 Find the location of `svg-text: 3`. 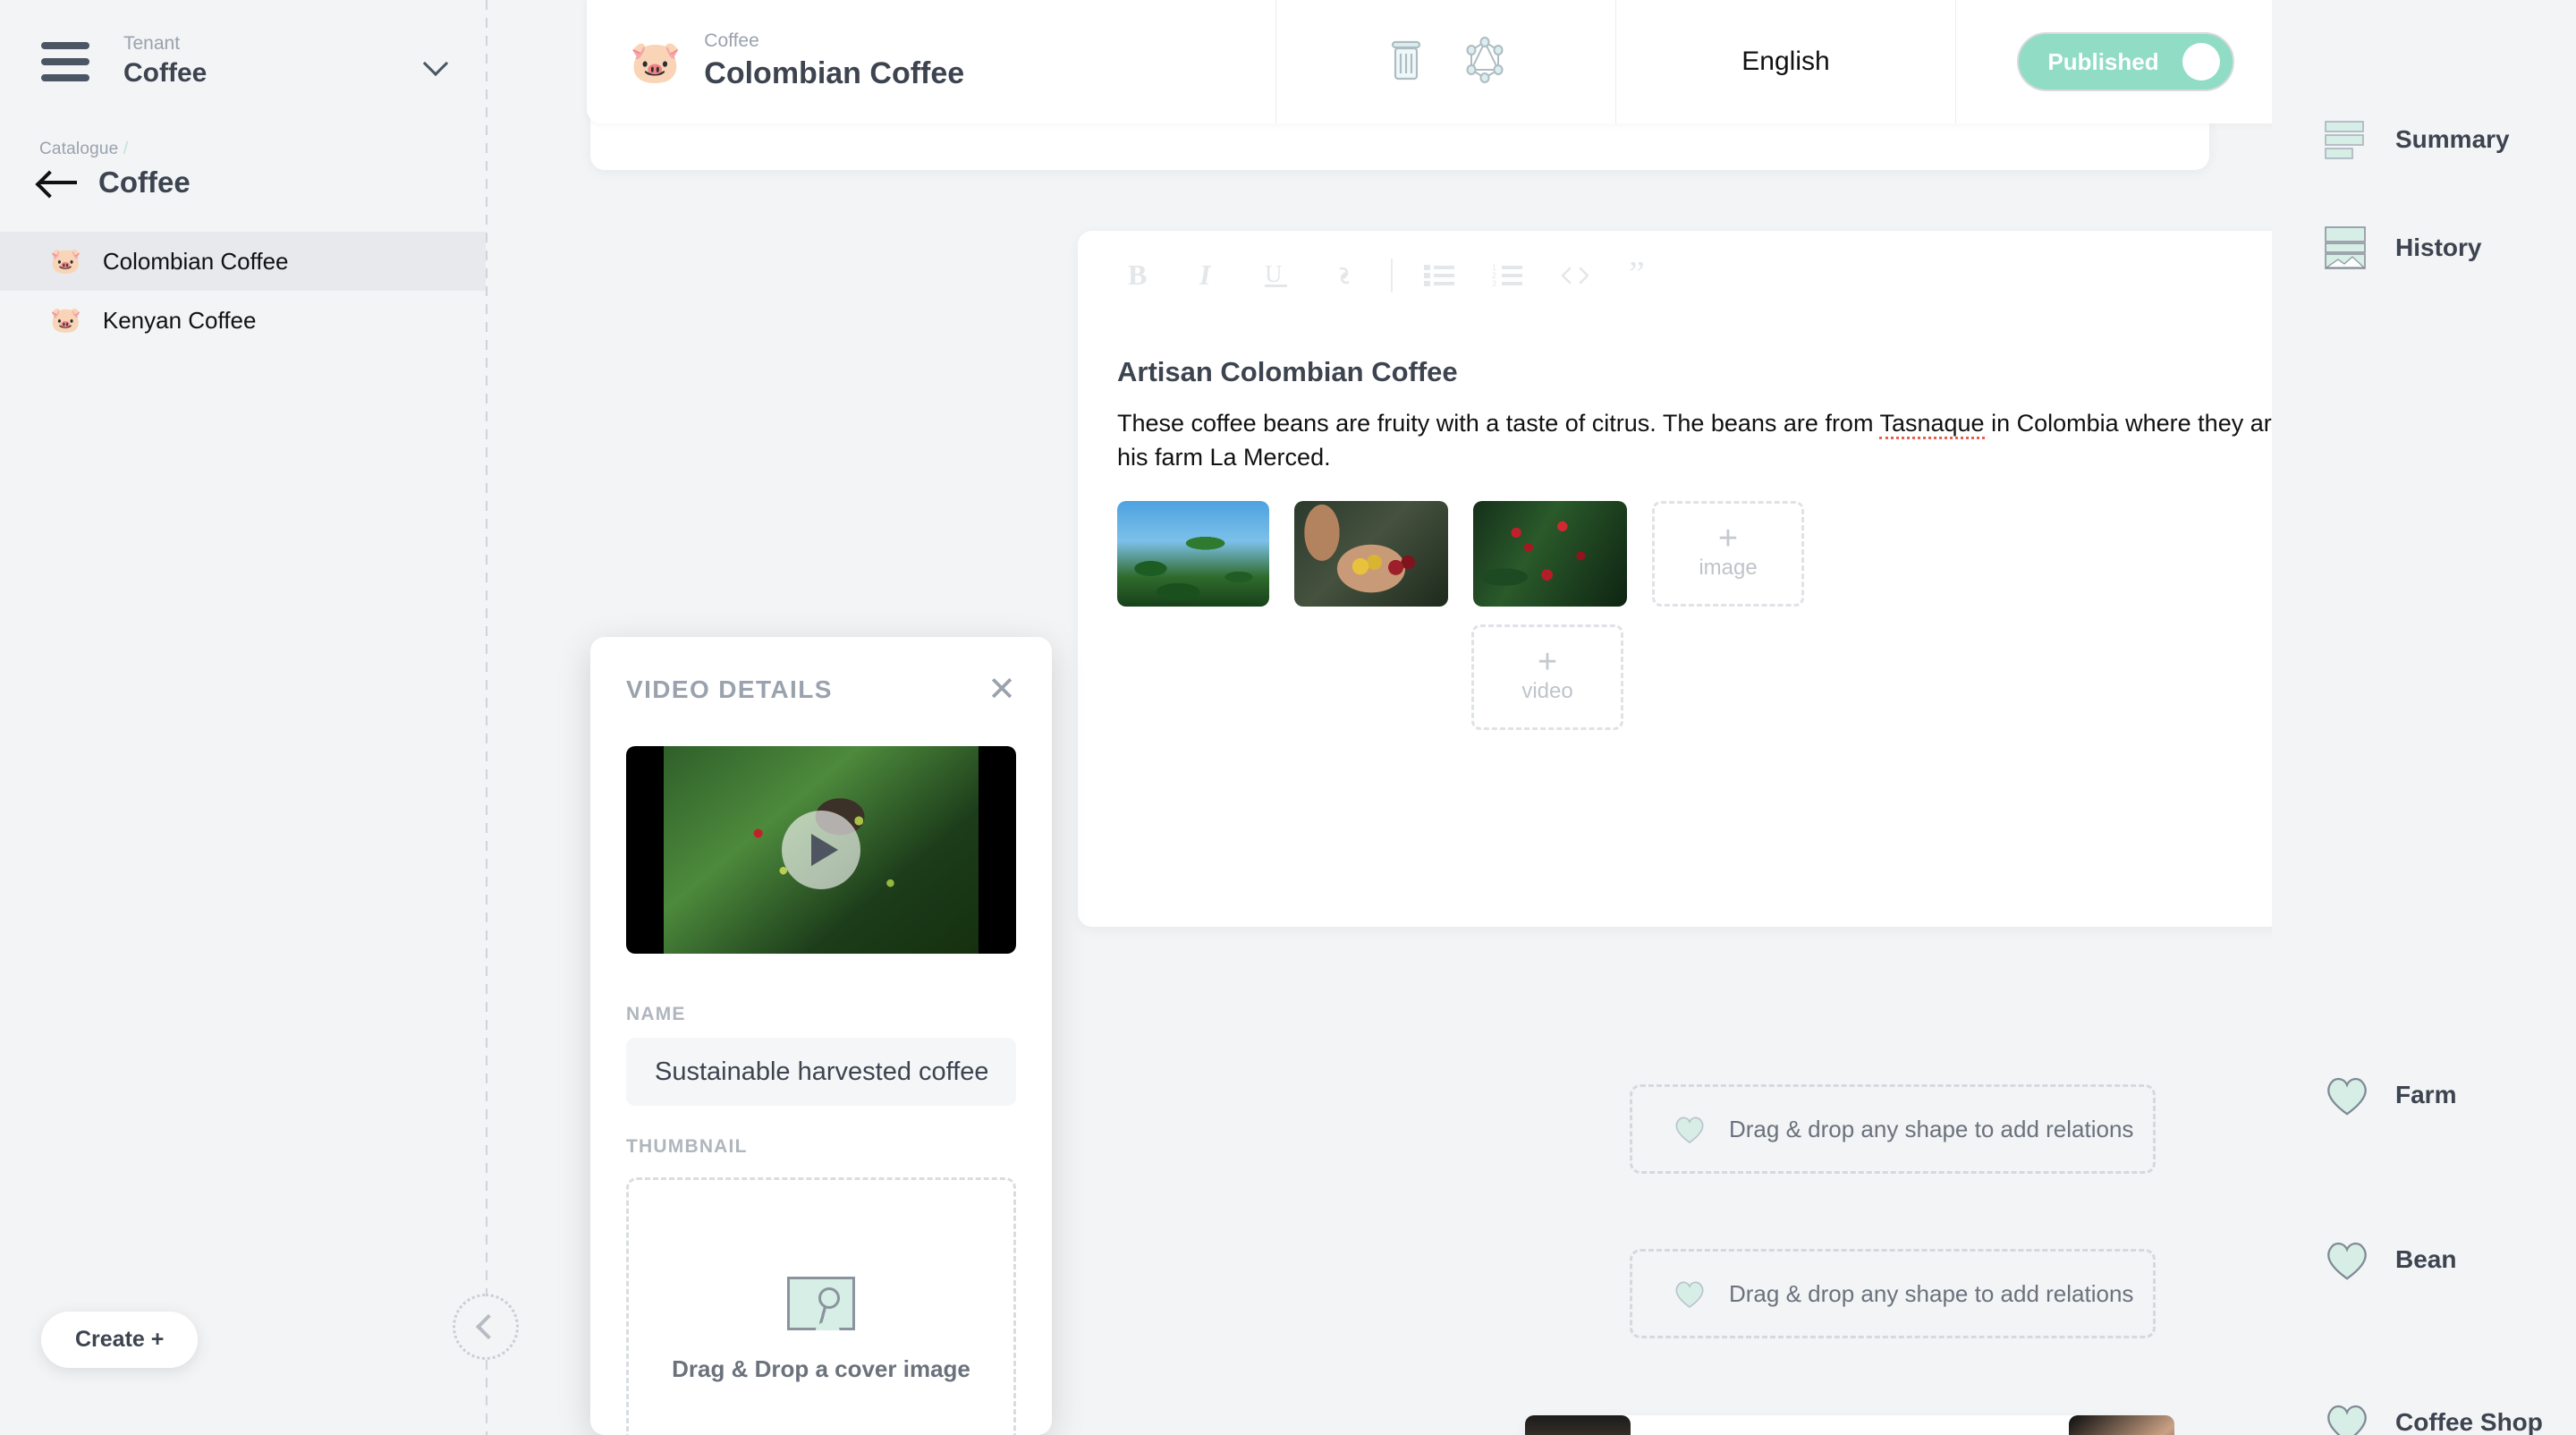

svg-text: 3 is located at coordinates (1494, 283).